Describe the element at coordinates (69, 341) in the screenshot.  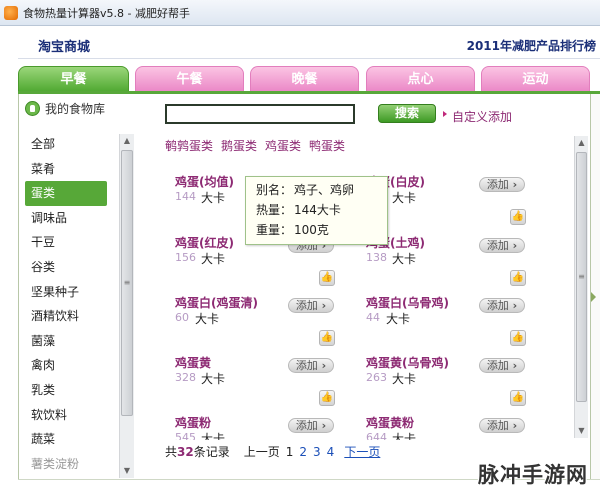
I see `category-item-fungi-algae: 菌藻` at that location.